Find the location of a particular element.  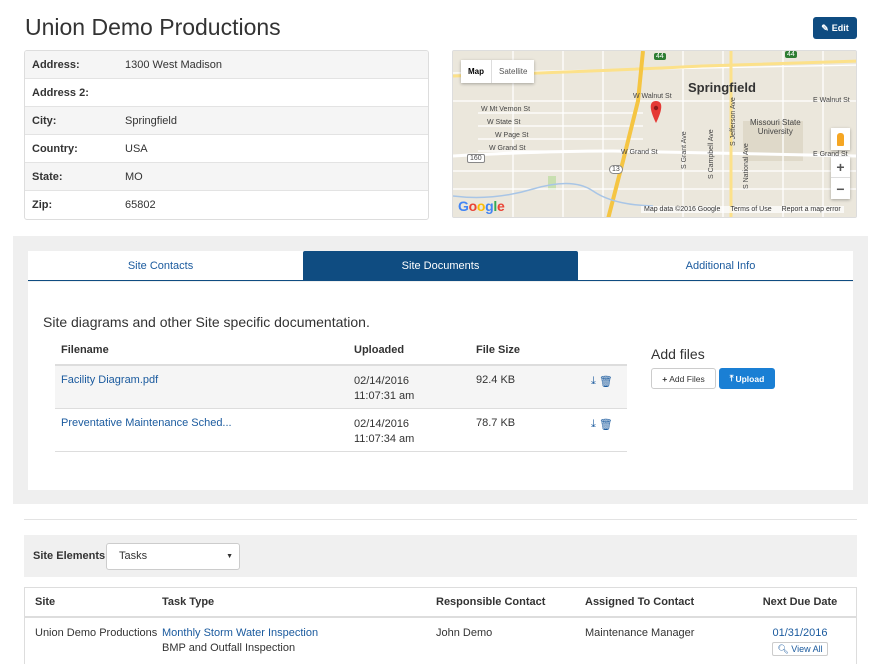

task-due-cell: 01/31/2016 🔍︎ View All is located at coordinates (800, 641).